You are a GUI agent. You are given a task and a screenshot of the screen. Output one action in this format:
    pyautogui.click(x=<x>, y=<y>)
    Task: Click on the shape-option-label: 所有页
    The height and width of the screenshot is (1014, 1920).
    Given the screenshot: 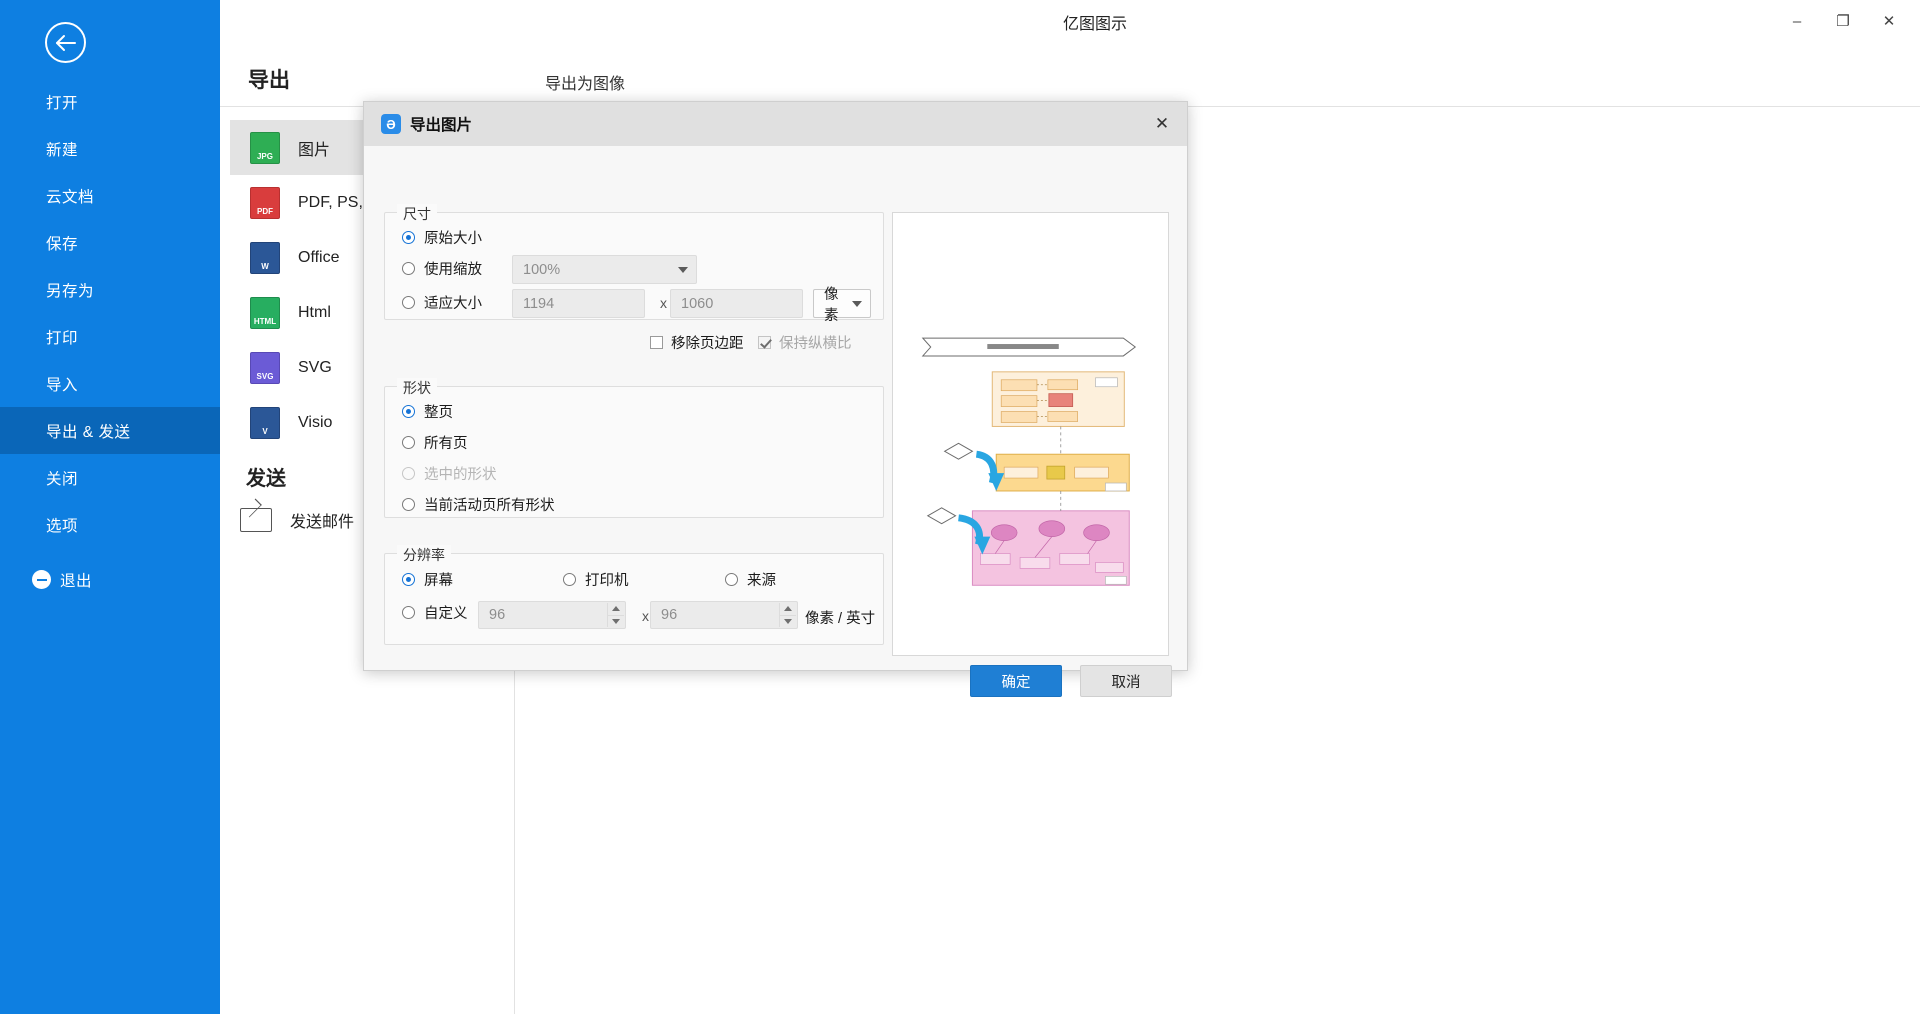 What is the action you would take?
    pyautogui.click(x=446, y=444)
    